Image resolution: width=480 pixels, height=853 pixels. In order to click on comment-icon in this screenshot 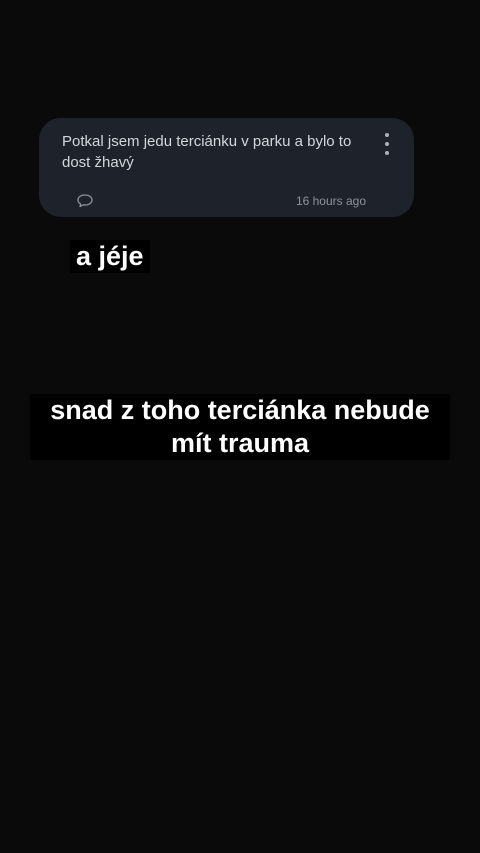, I will do `click(85, 201)`.